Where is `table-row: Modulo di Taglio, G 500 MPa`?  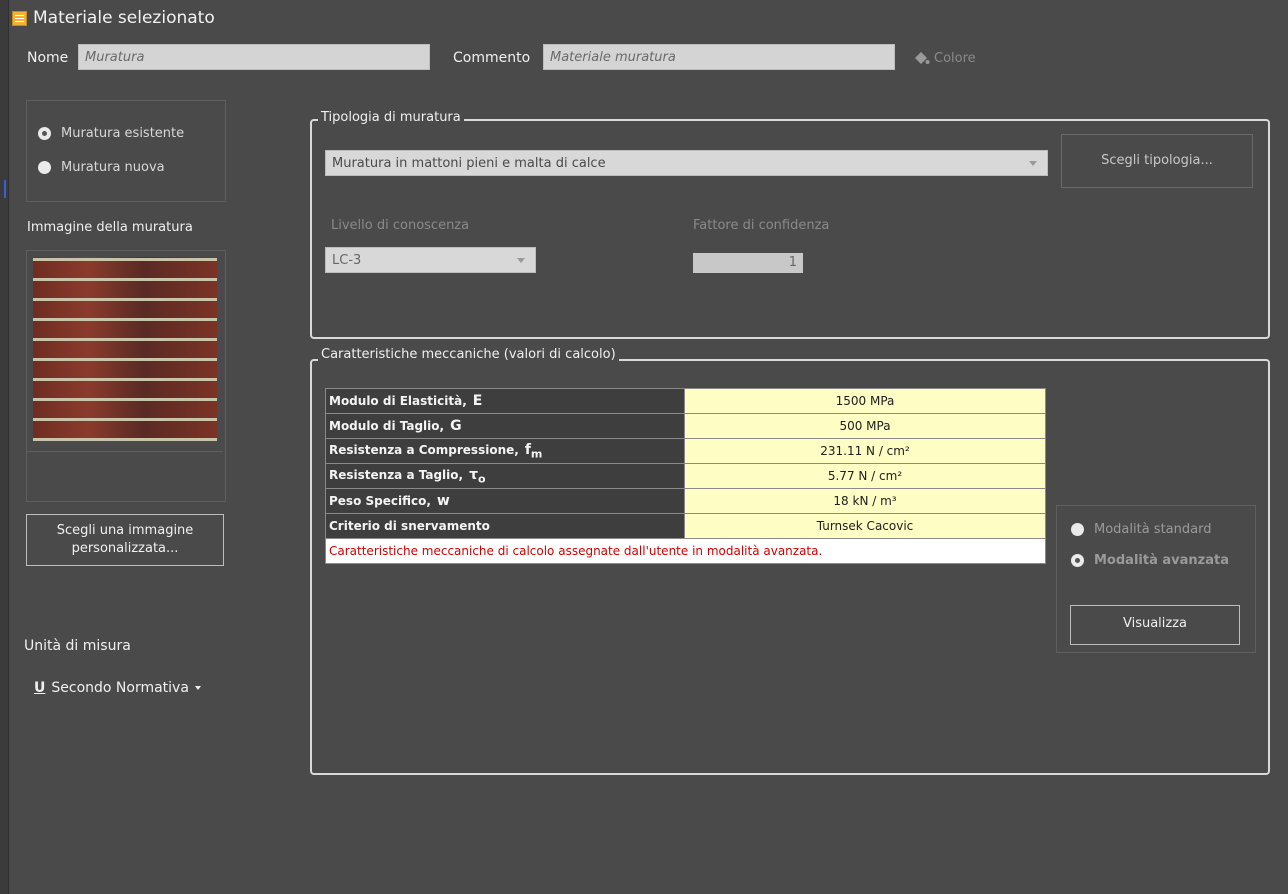 table-row: Modulo di Taglio, G 500 MPa is located at coordinates (685, 426).